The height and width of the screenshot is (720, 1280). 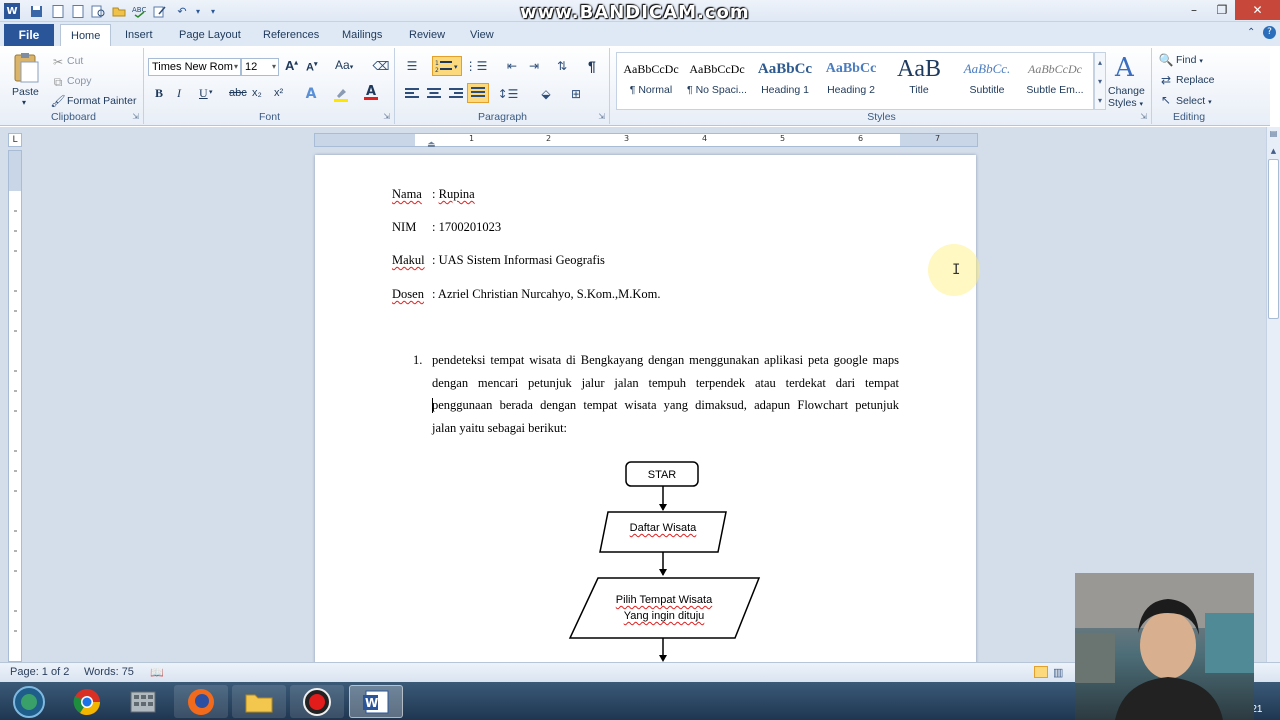 I want to click on cut-icon: ✂, so click(x=58, y=62).